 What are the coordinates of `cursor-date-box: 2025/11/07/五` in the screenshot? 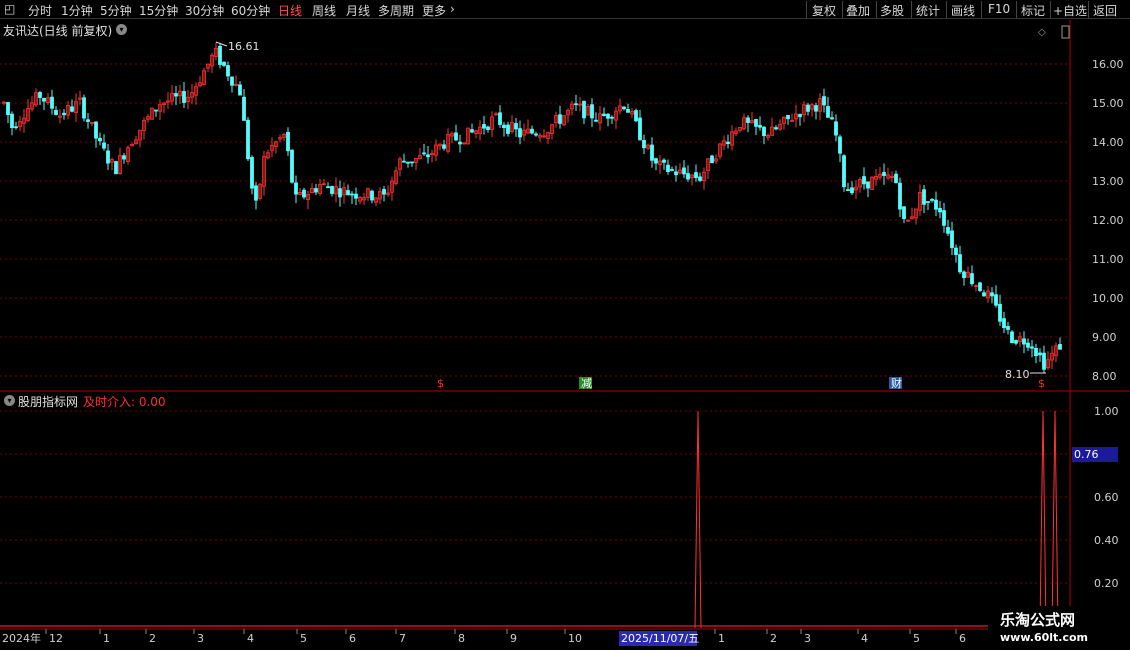 It's located at (659, 638).